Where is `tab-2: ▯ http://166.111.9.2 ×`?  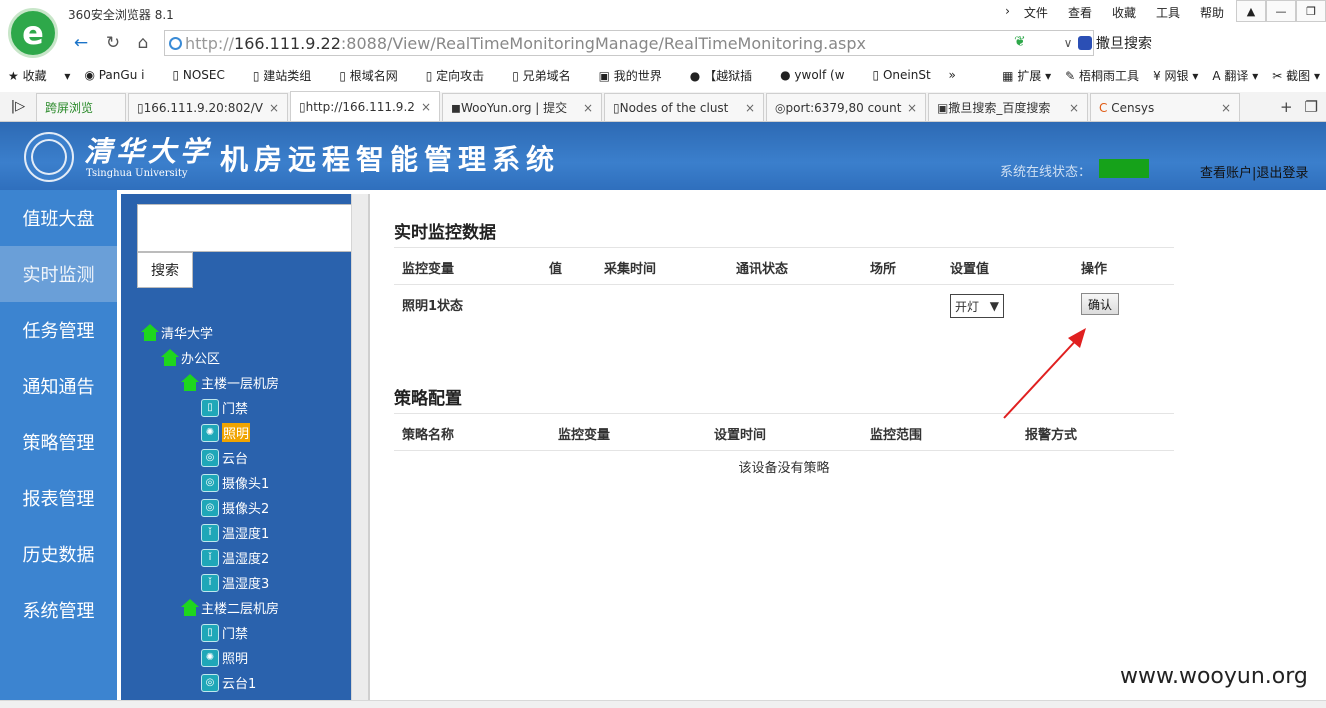 tab-2: ▯ http://166.111.9.2 × is located at coordinates (365, 106).